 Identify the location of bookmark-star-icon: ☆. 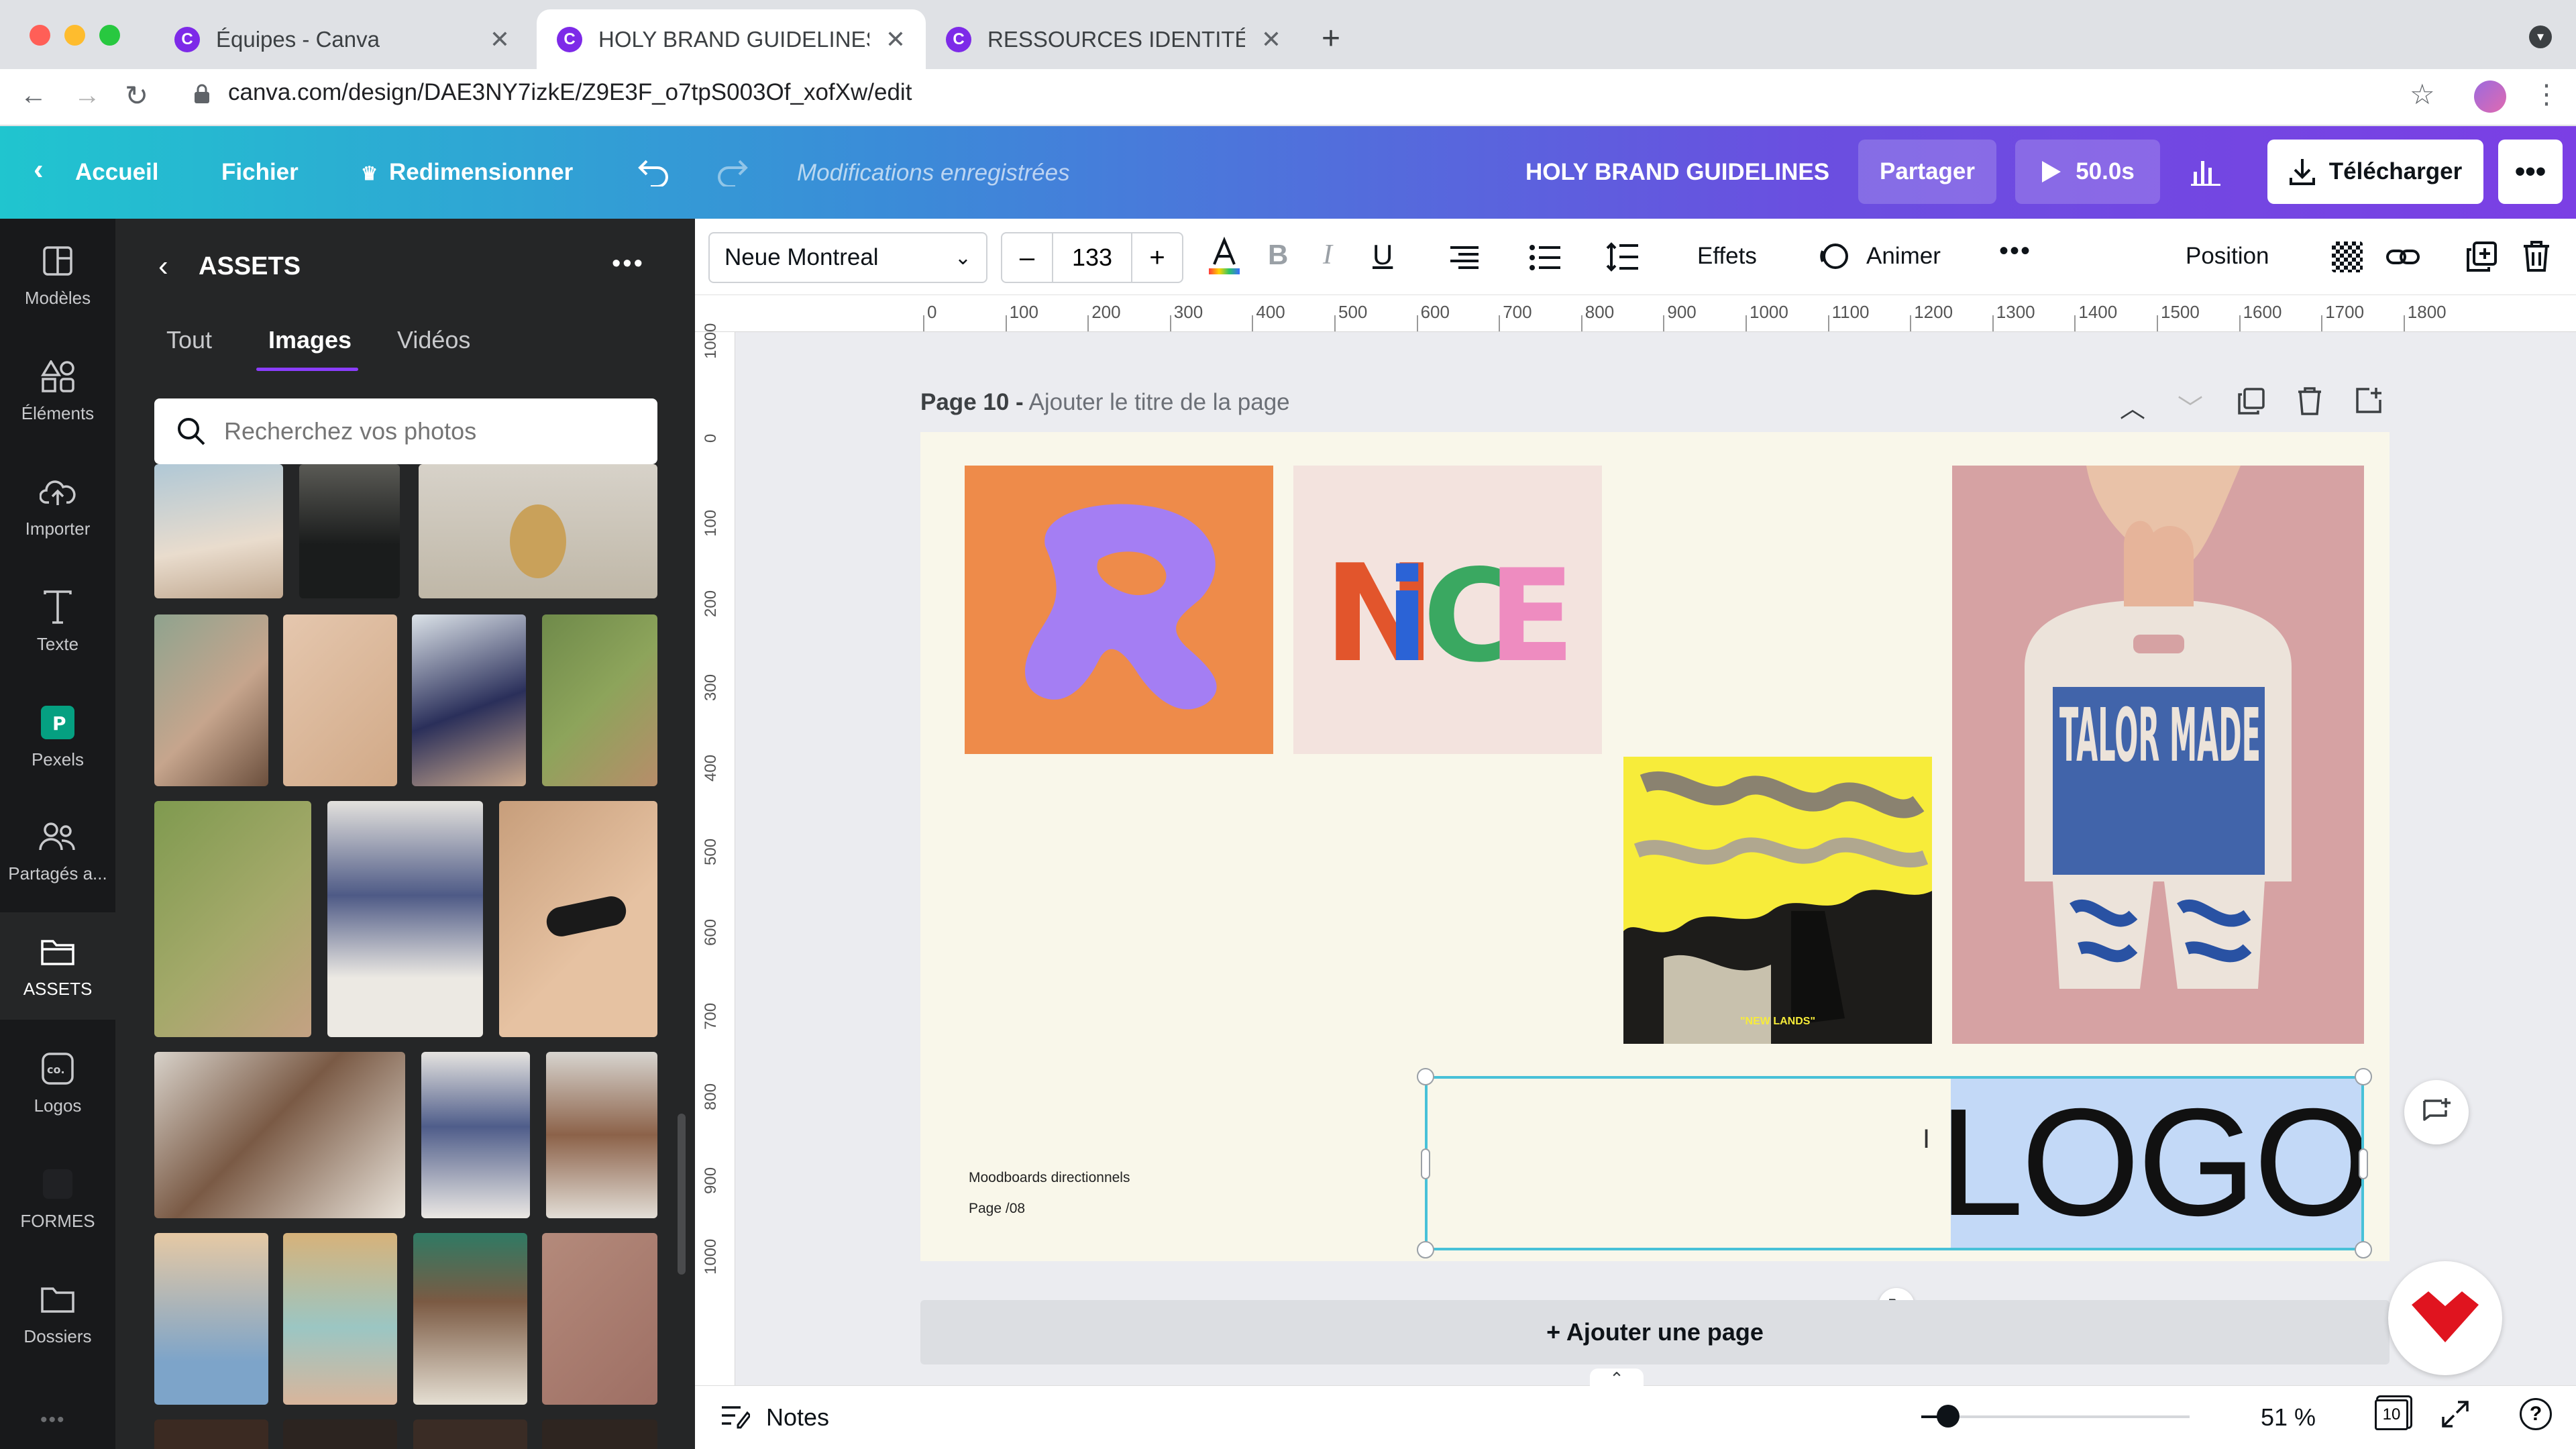
(2422, 94).